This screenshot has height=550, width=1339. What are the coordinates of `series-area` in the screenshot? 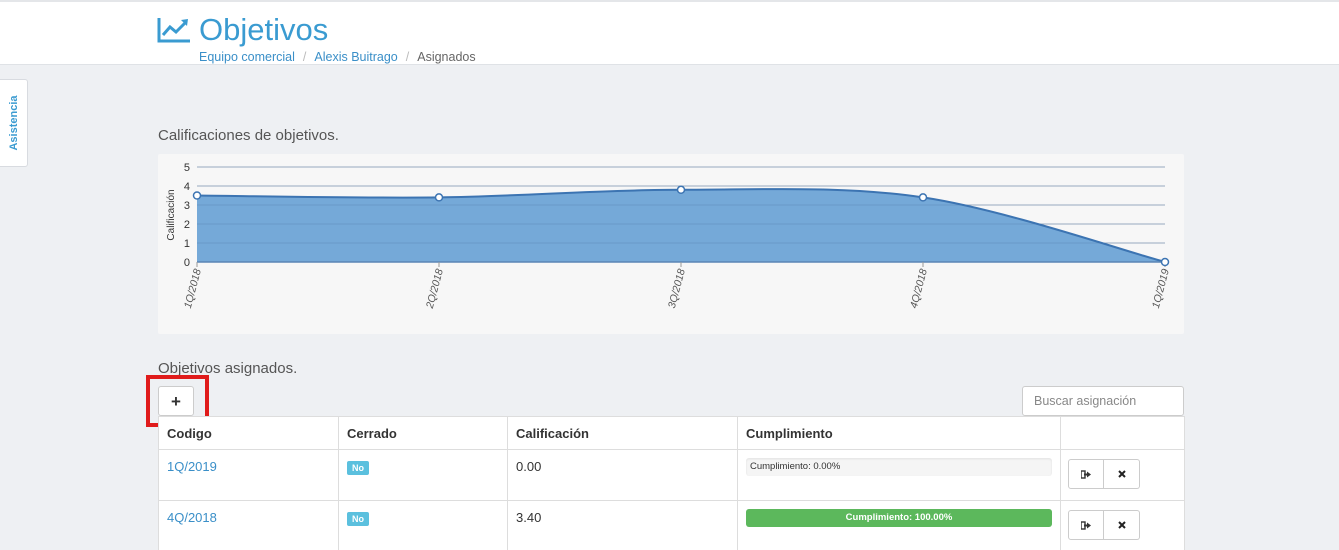 It's located at (681, 225).